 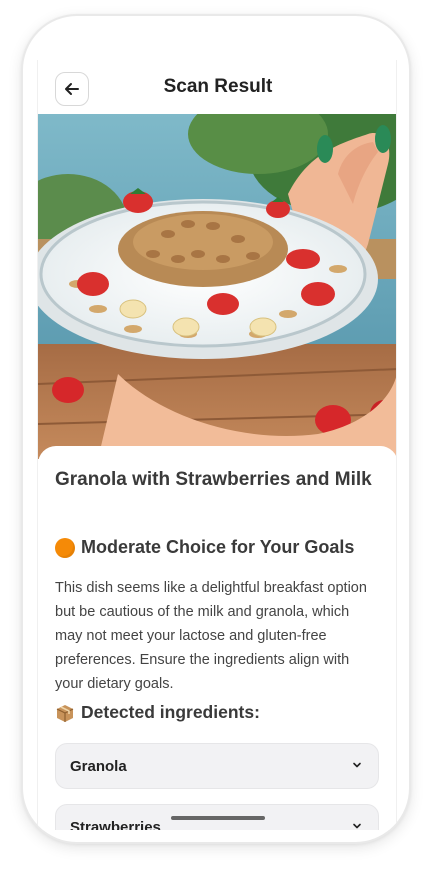 What do you see at coordinates (65, 547) in the screenshot?
I see `orange-circle-icon` at bounding box center [65, 547].